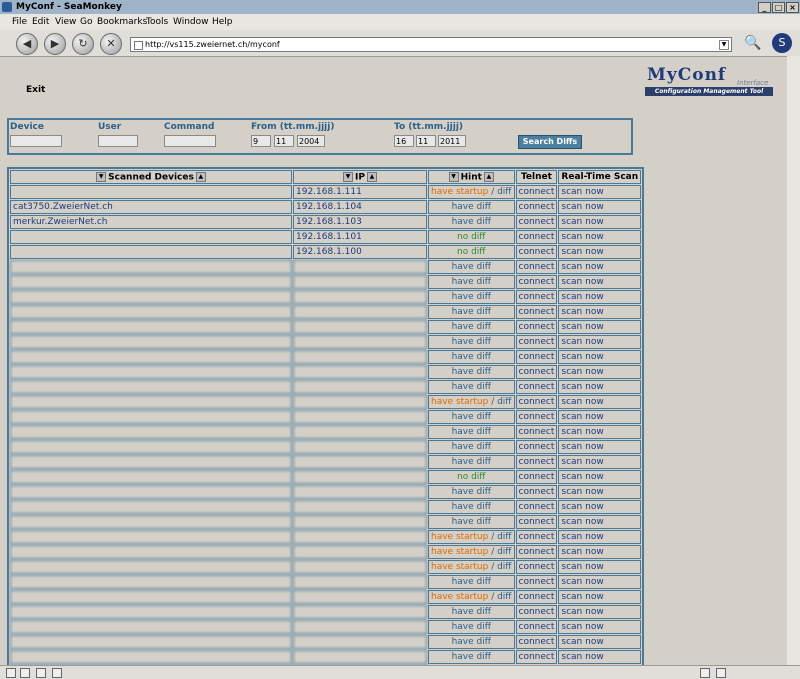 This screenshot has width=800, height=679. Describe the element at coordinates (792, 7) in the screenshot. I see `close-icon: ×` at that location.